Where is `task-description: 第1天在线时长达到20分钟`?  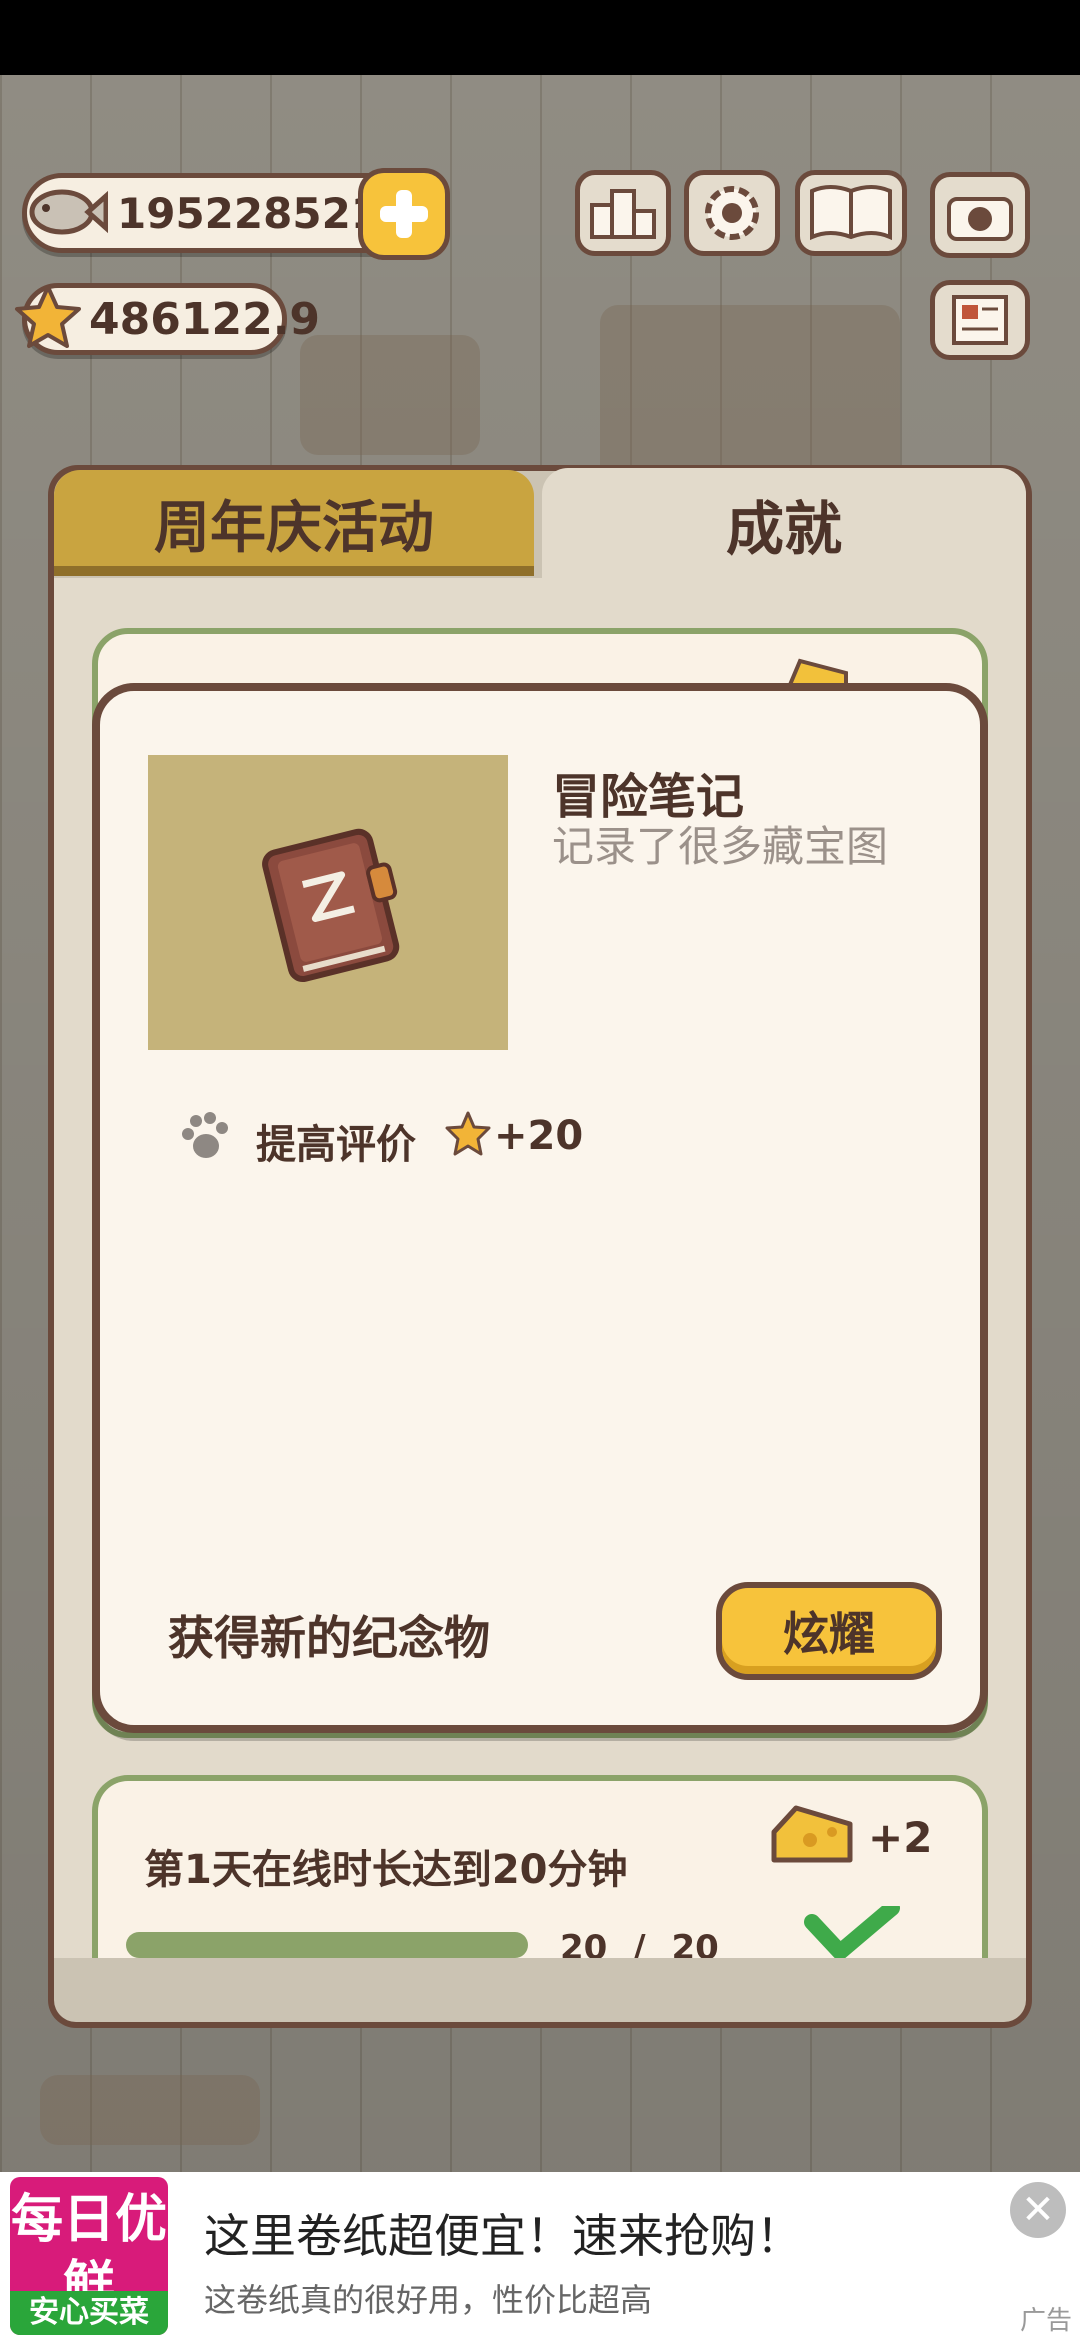 task-description: 第1天在线时长达到20分钟 is located at coordinates (386, 1870).